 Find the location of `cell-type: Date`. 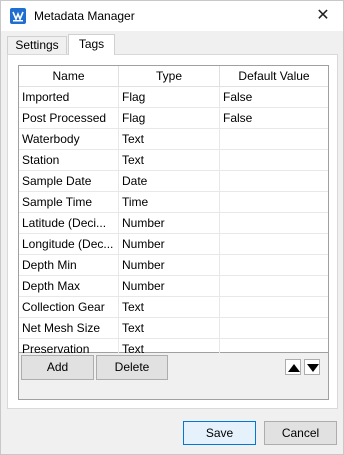

cell-type: Date is located at coordinates (169, 181).